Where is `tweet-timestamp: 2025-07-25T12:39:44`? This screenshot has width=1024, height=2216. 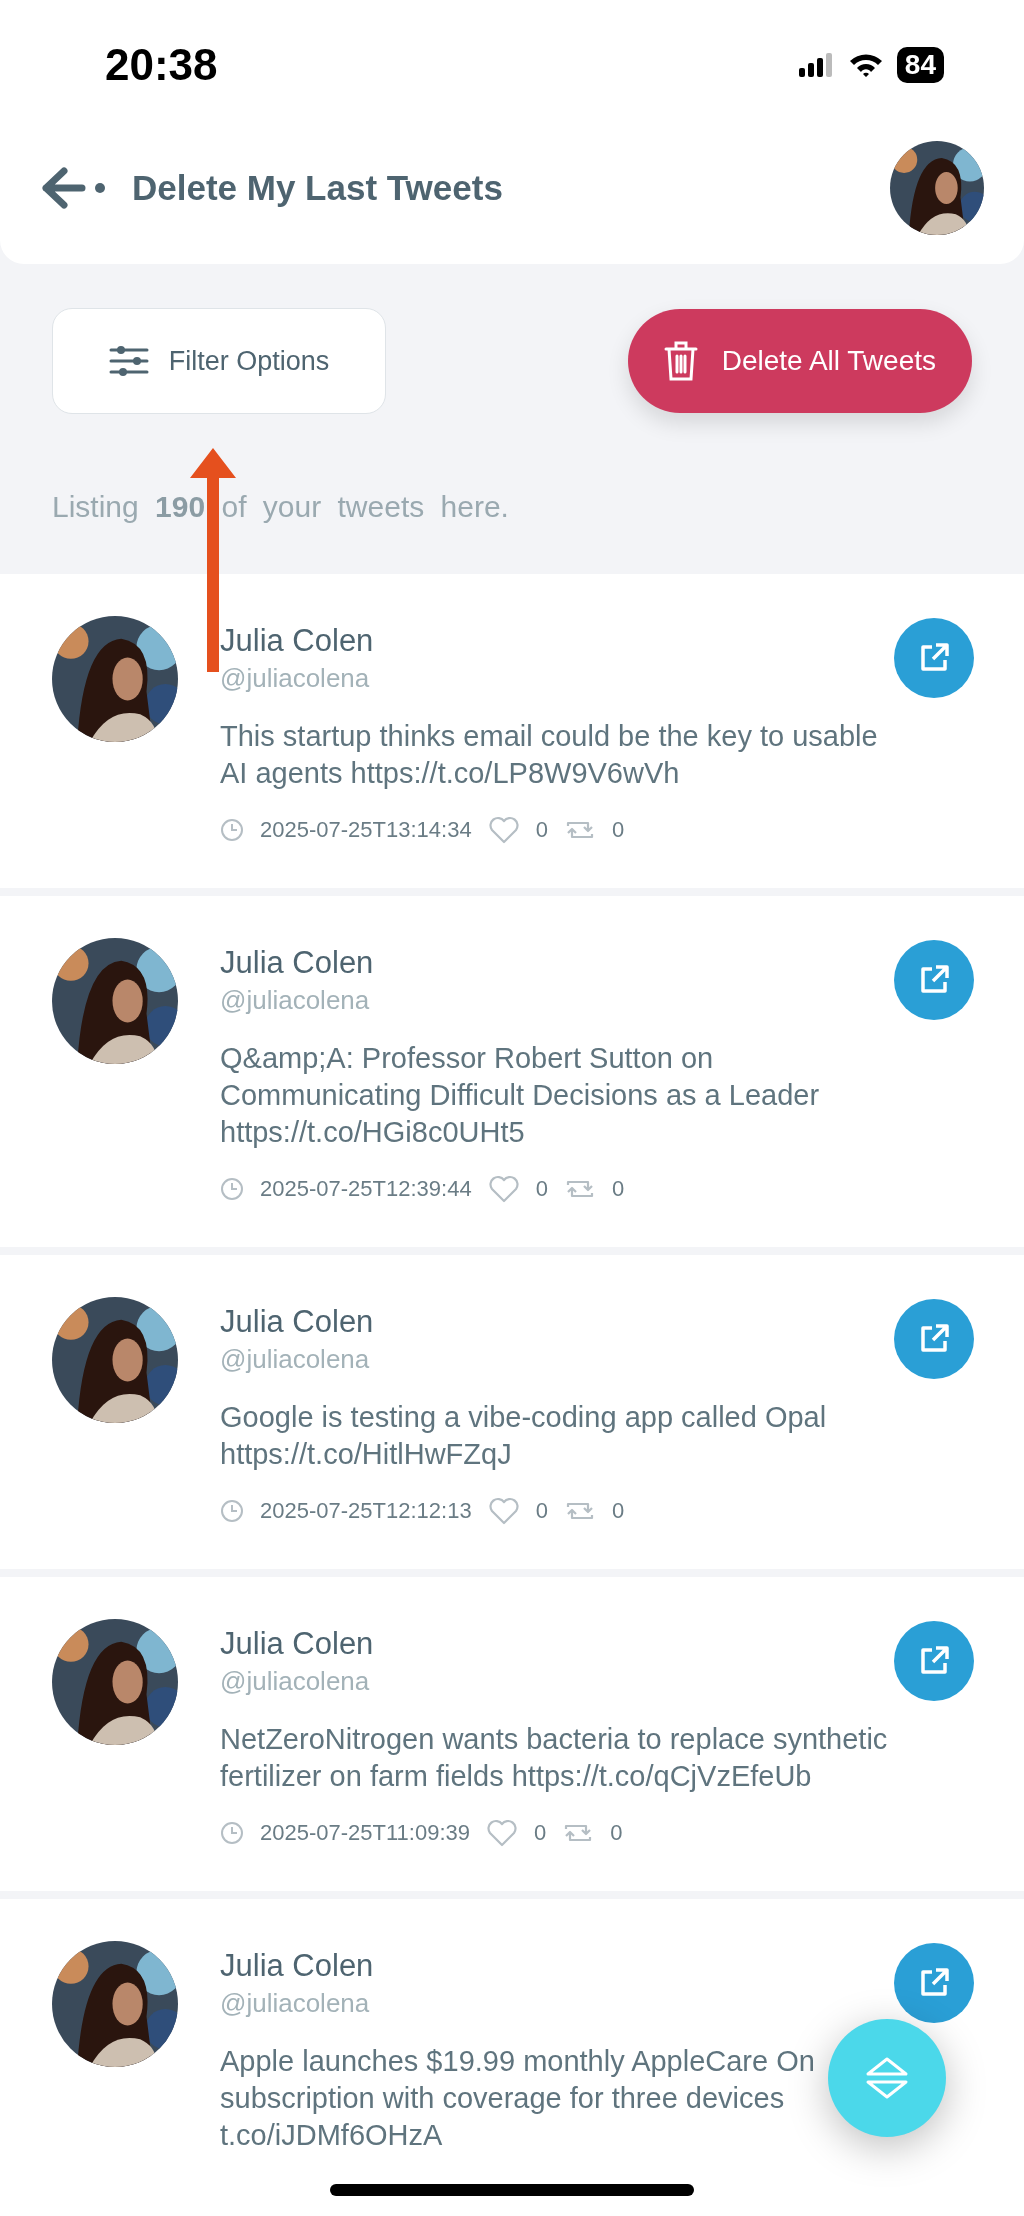 tweet-timestamp: 2025-07-25T12:39:44 is located at coordinates (366, 1189).